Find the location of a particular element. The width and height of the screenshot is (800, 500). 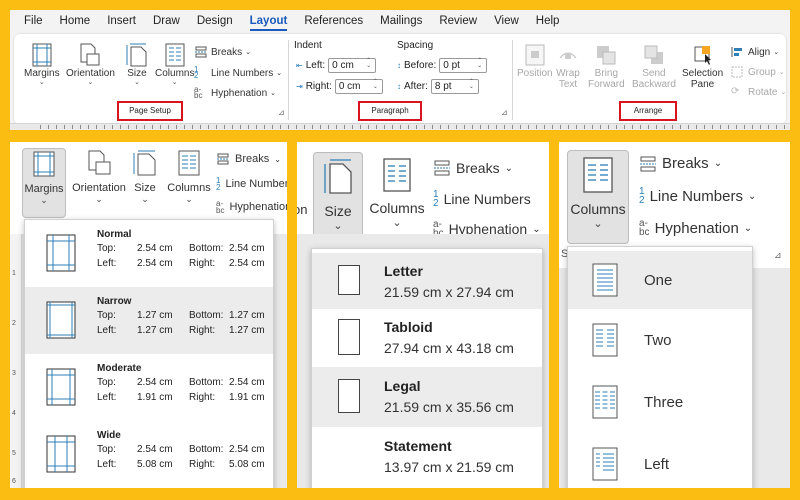

menu-help: Help is located at coordinates (548, 21).